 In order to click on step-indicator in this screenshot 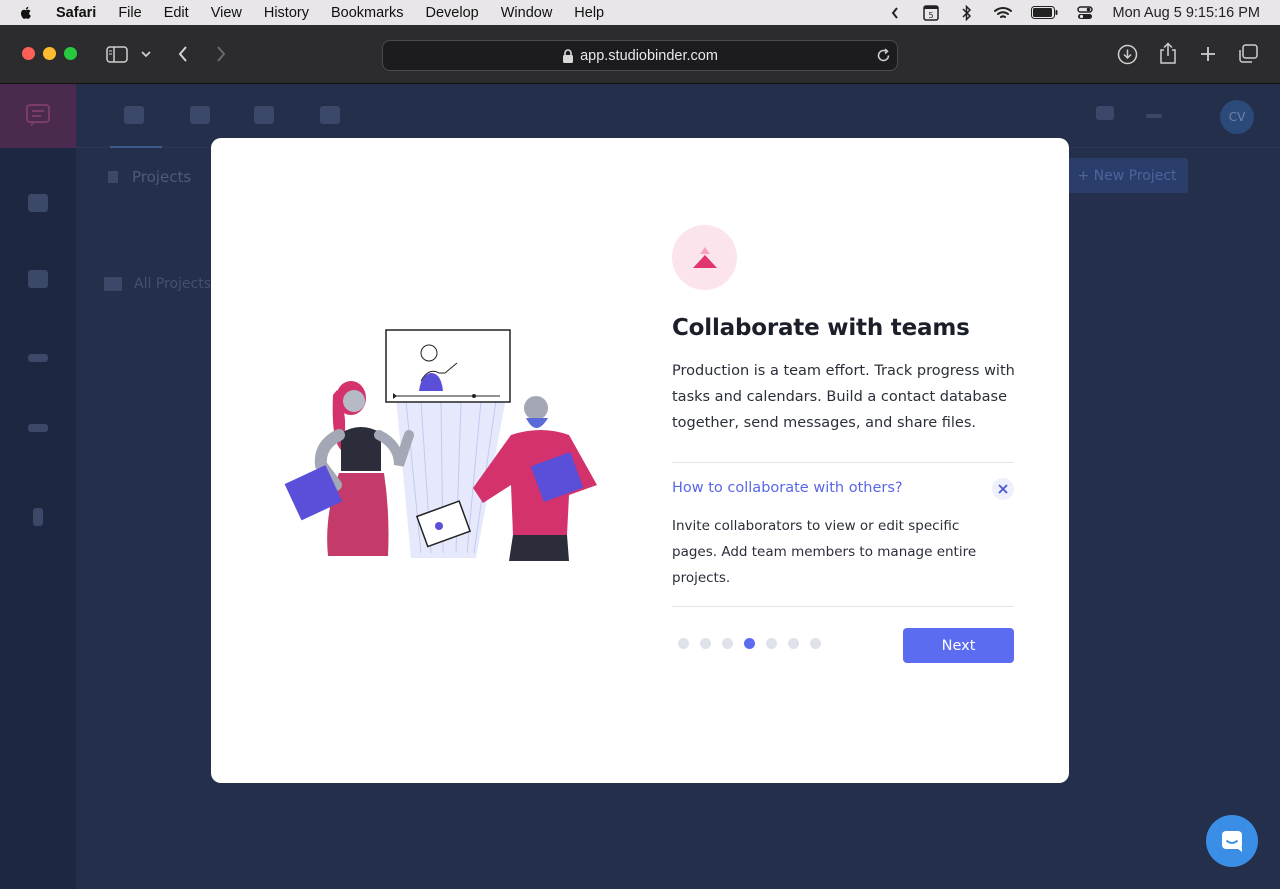, I will do `click(749, 643)`.